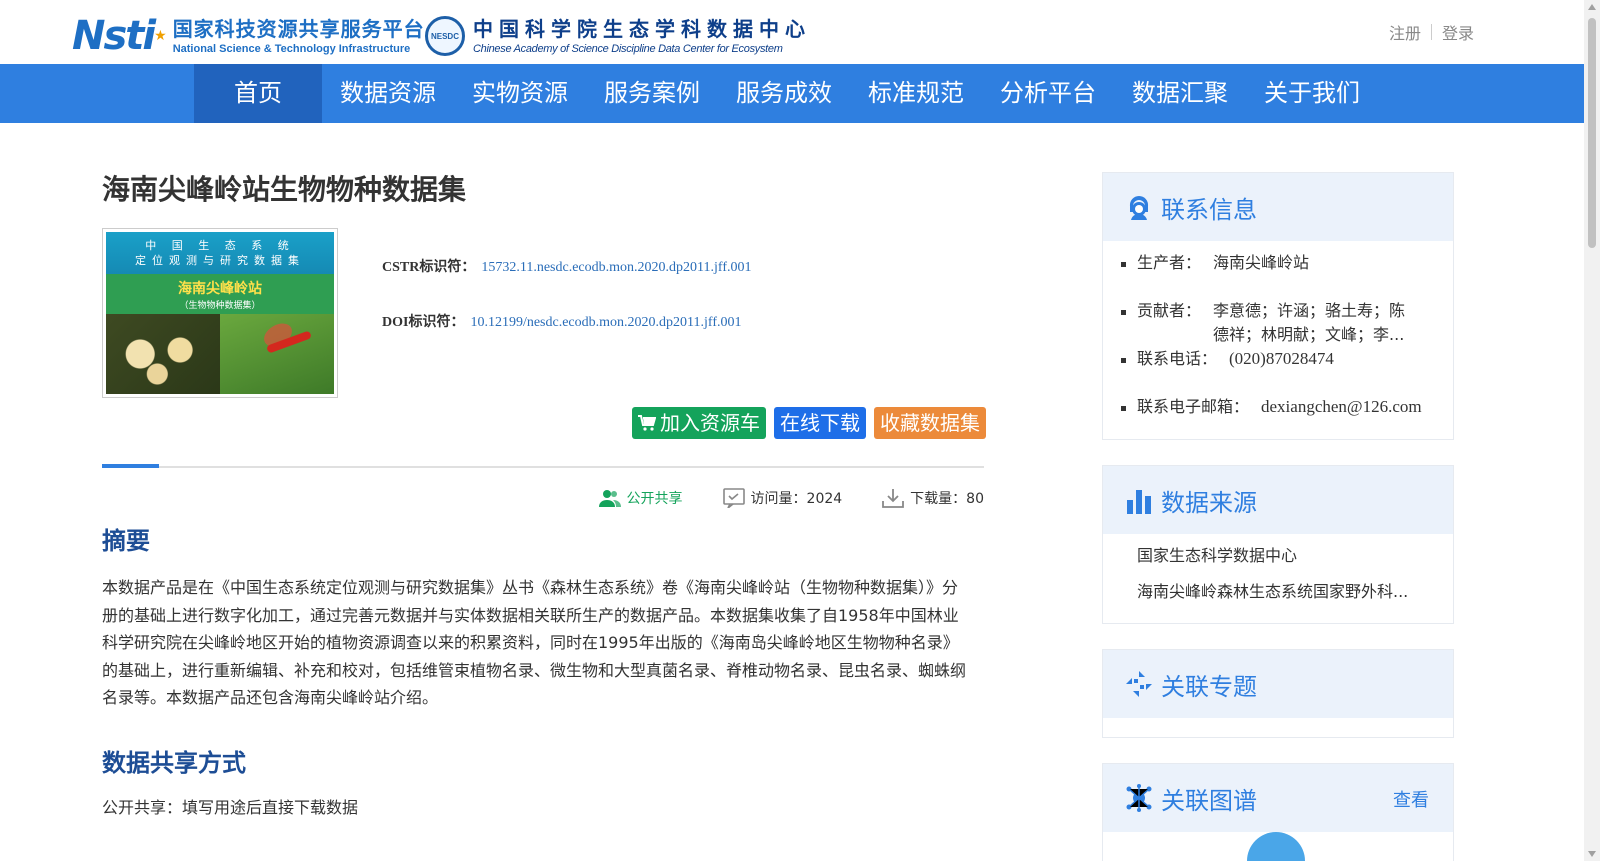  I want to click on tab-active-indicator, so click(130, 466).